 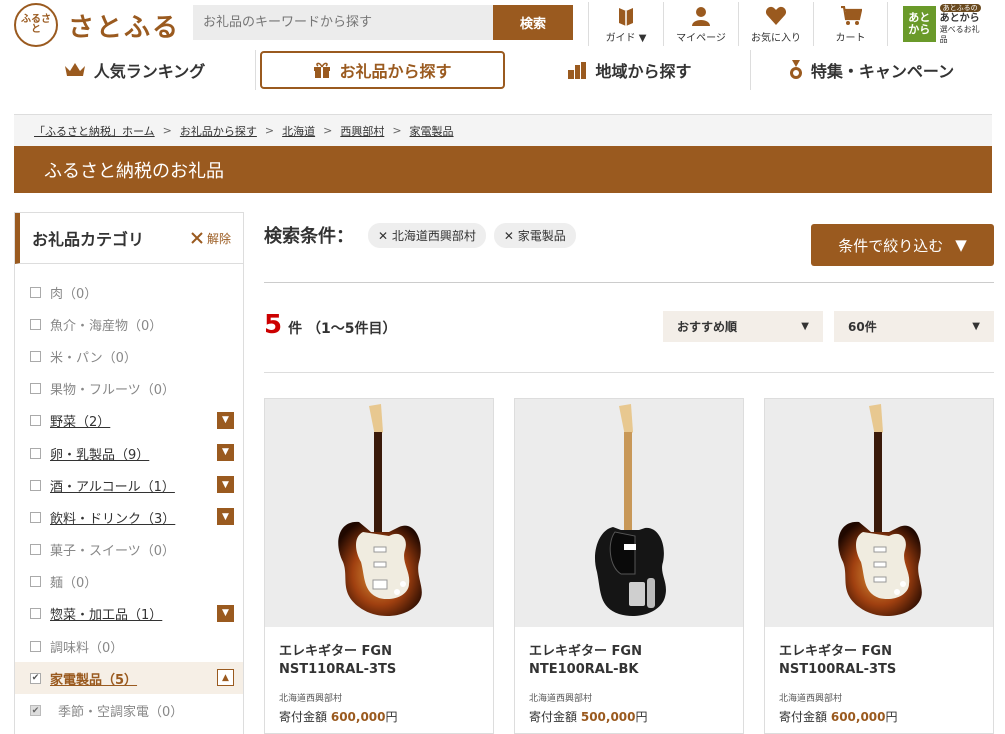 I want to click on category-label: 麺（0）, so click(x=74, y=584).